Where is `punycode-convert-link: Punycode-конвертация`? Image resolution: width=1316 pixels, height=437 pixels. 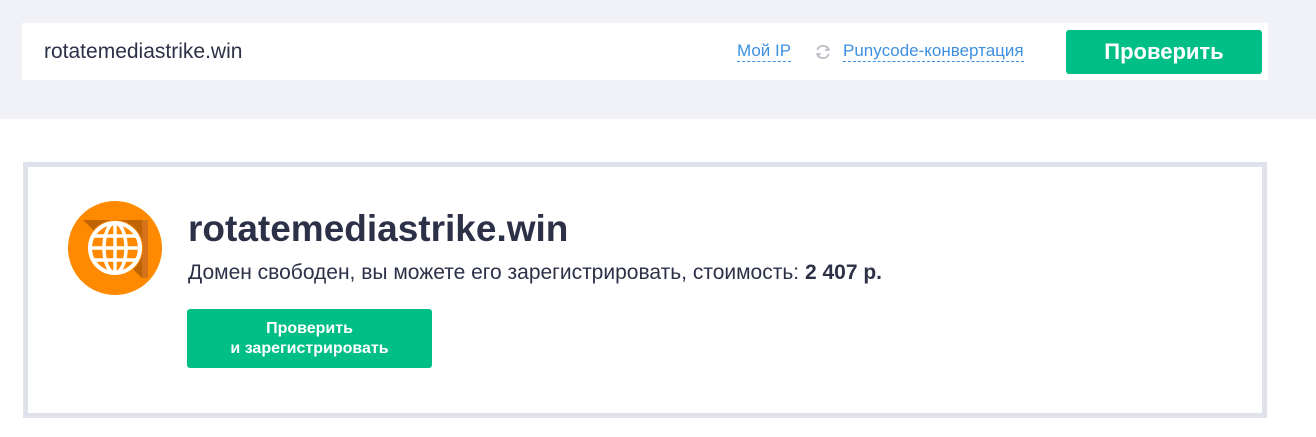
punycode-convert-link: Punycode-конвертация is located at coordinates (933, 51).